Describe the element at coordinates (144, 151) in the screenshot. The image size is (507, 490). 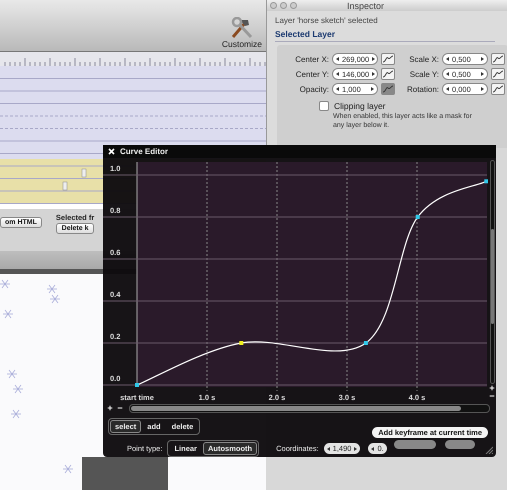
I see `window-title: Curve Editor` at that location.